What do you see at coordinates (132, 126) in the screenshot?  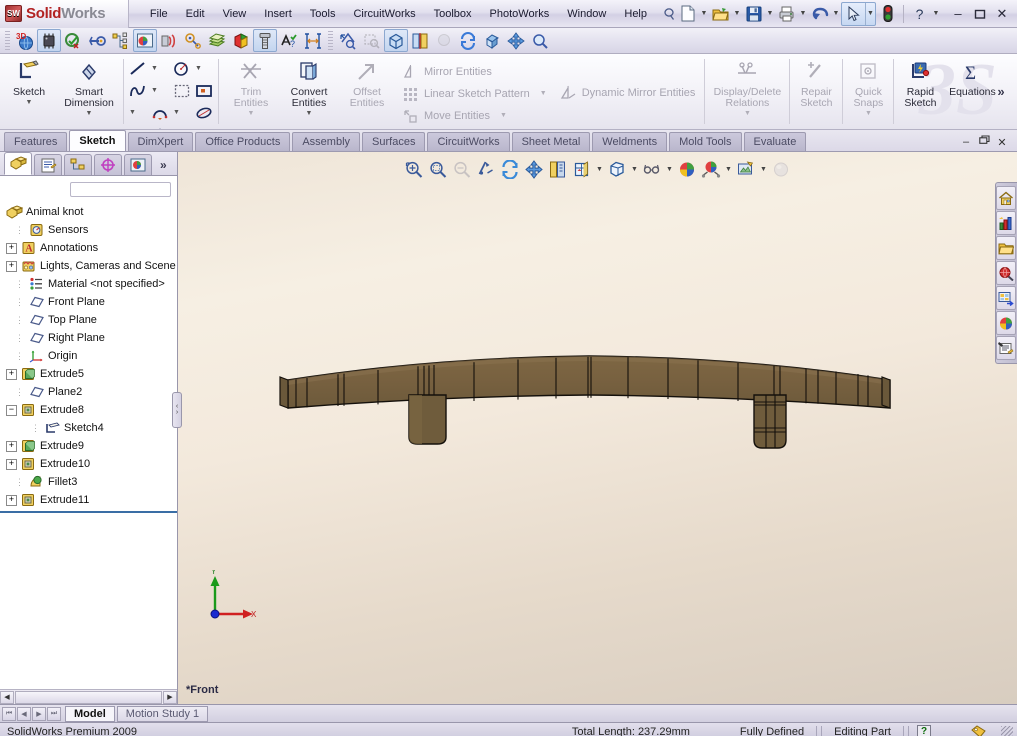 I see `ellipse-dropdown: ▼` at bounding box center [132, 126].